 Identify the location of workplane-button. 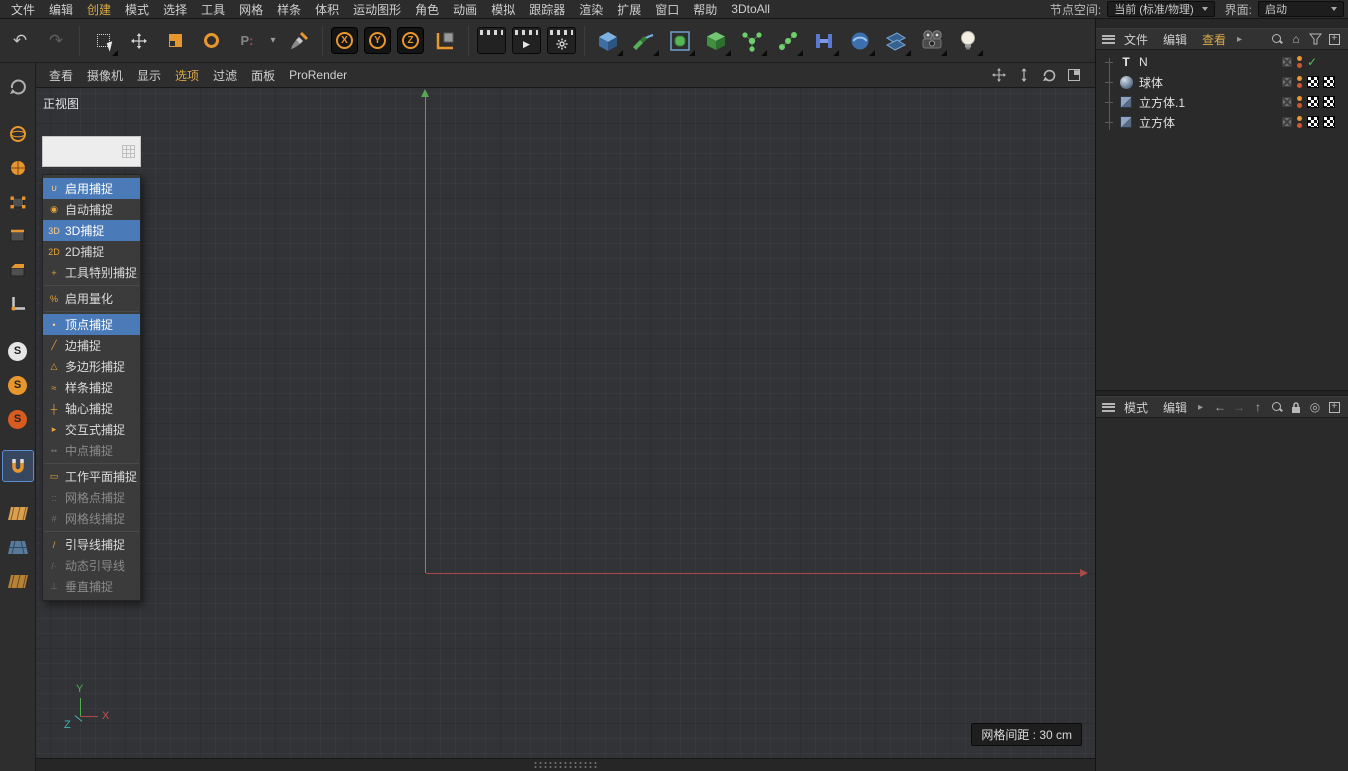
(18, 513).